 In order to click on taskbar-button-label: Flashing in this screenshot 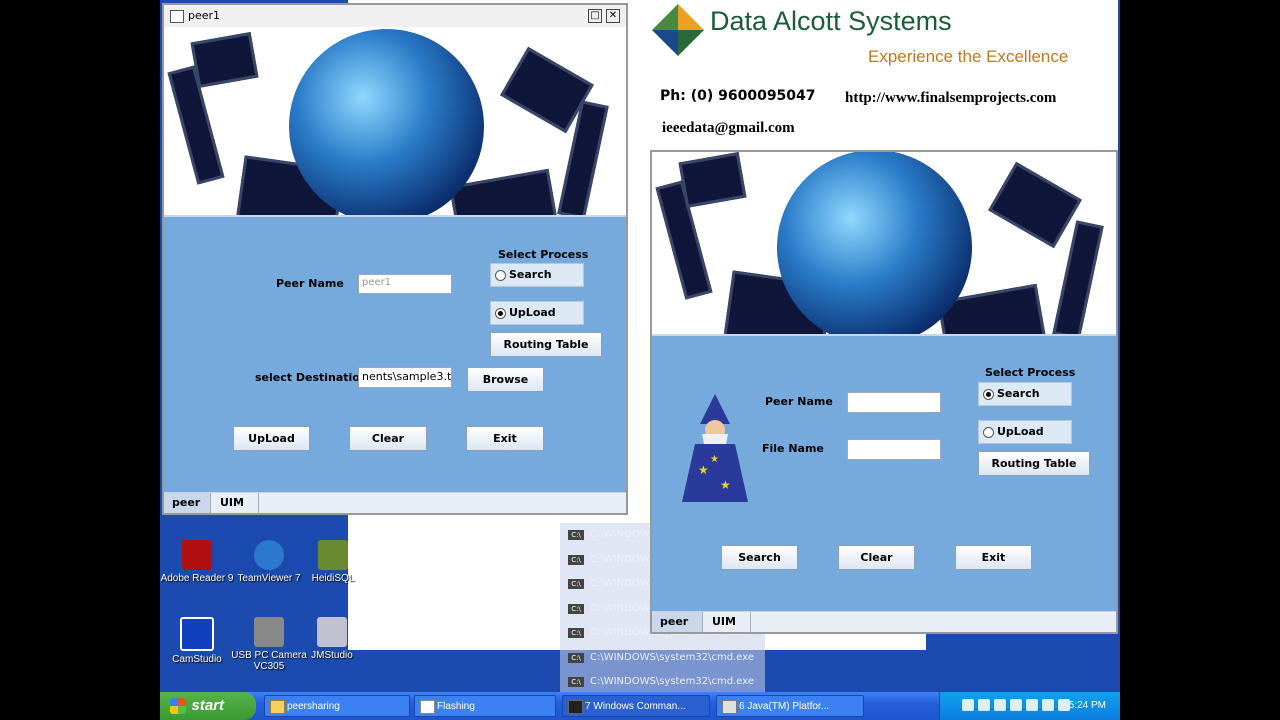, I will do `click(456, 706)`.